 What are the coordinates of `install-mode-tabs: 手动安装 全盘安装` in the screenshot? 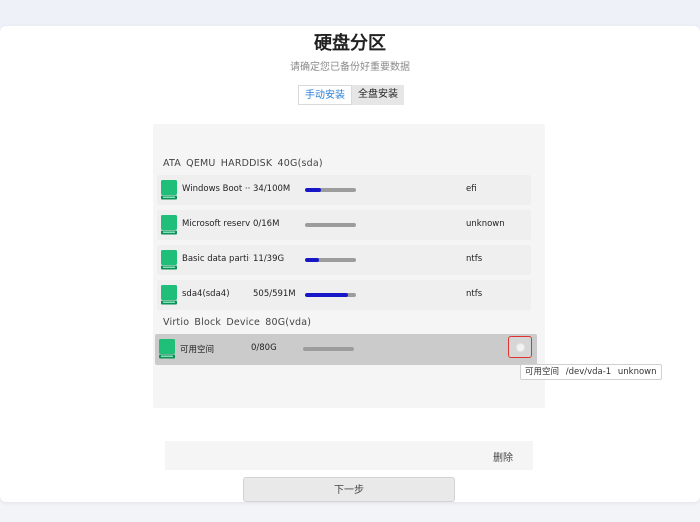 It's located at (351, 95).